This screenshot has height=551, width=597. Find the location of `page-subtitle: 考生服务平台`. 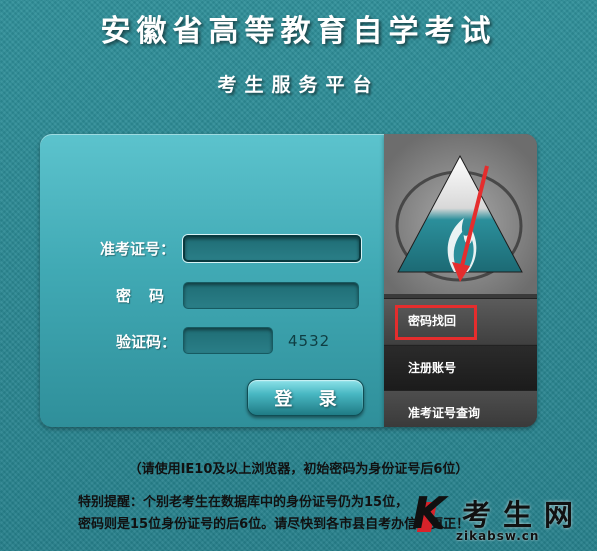

page-subtitle: 考生服务平台 is located at coordinates (298, 85).